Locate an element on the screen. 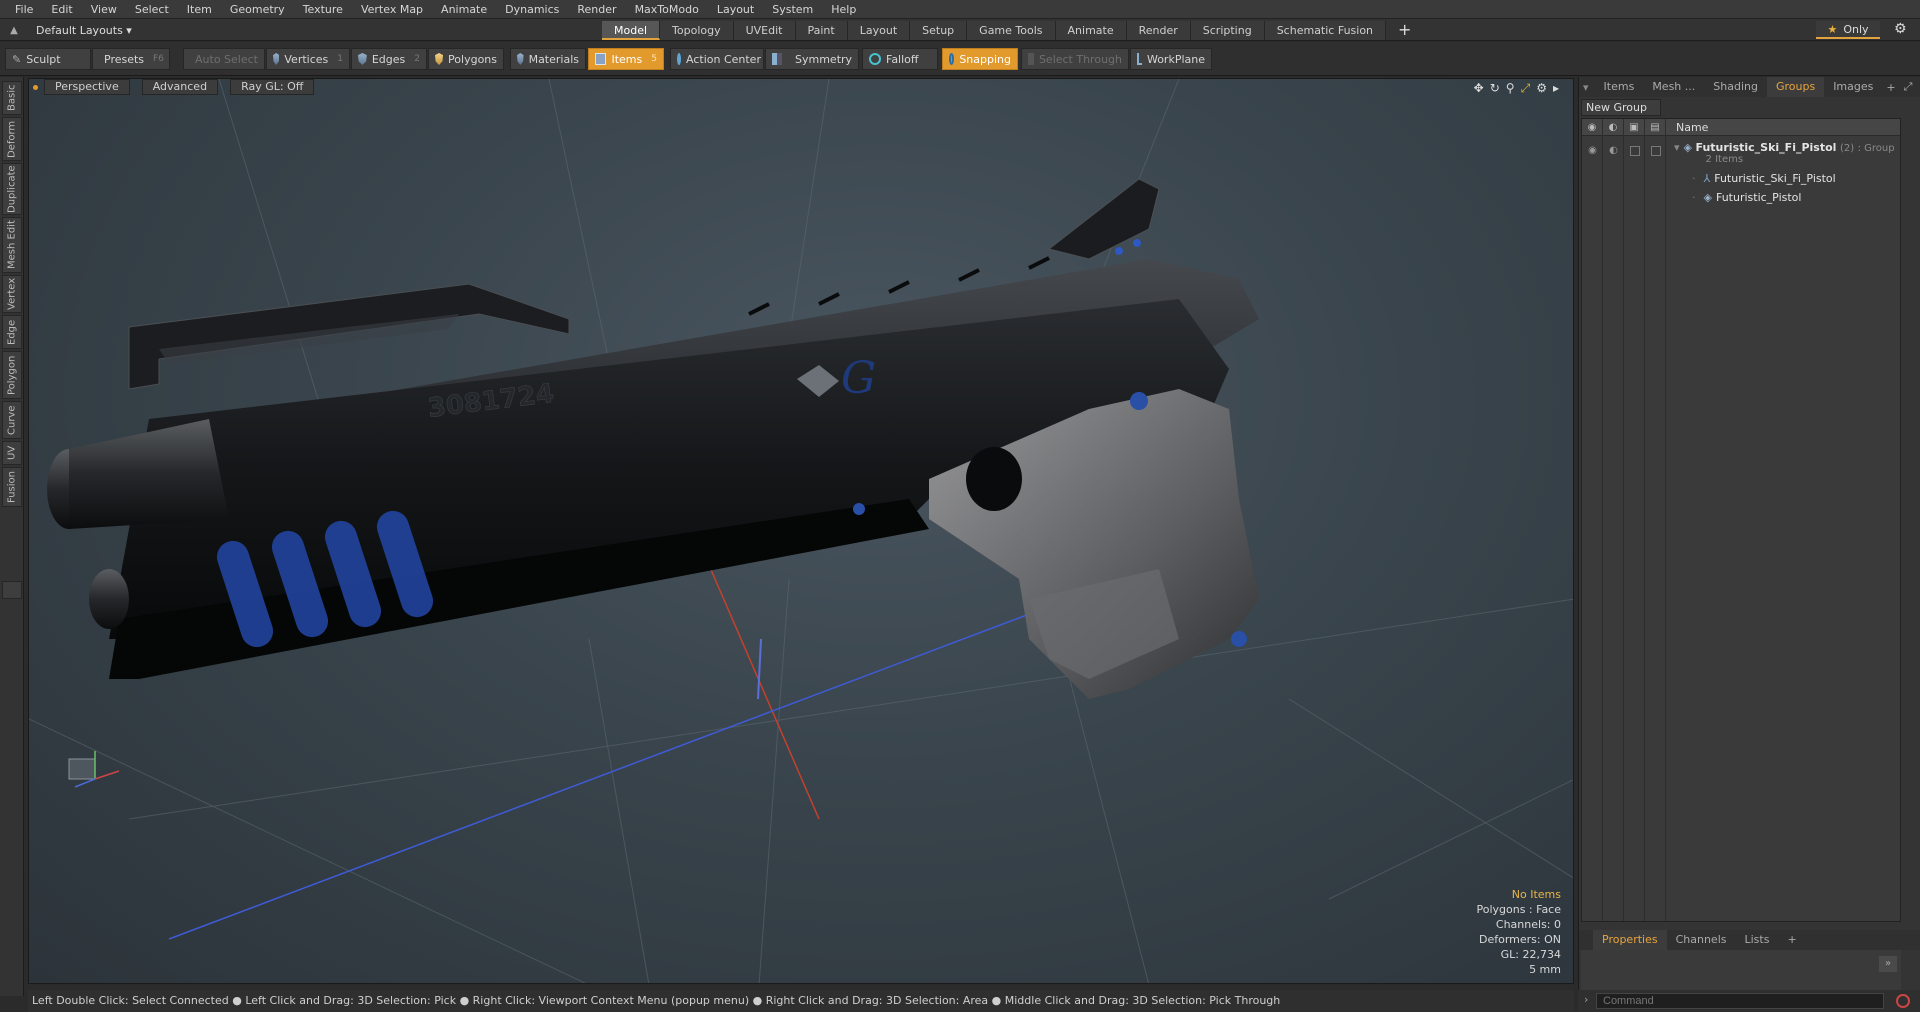  workplane-button: WorkPlane is located at coordinates (1171, 59).